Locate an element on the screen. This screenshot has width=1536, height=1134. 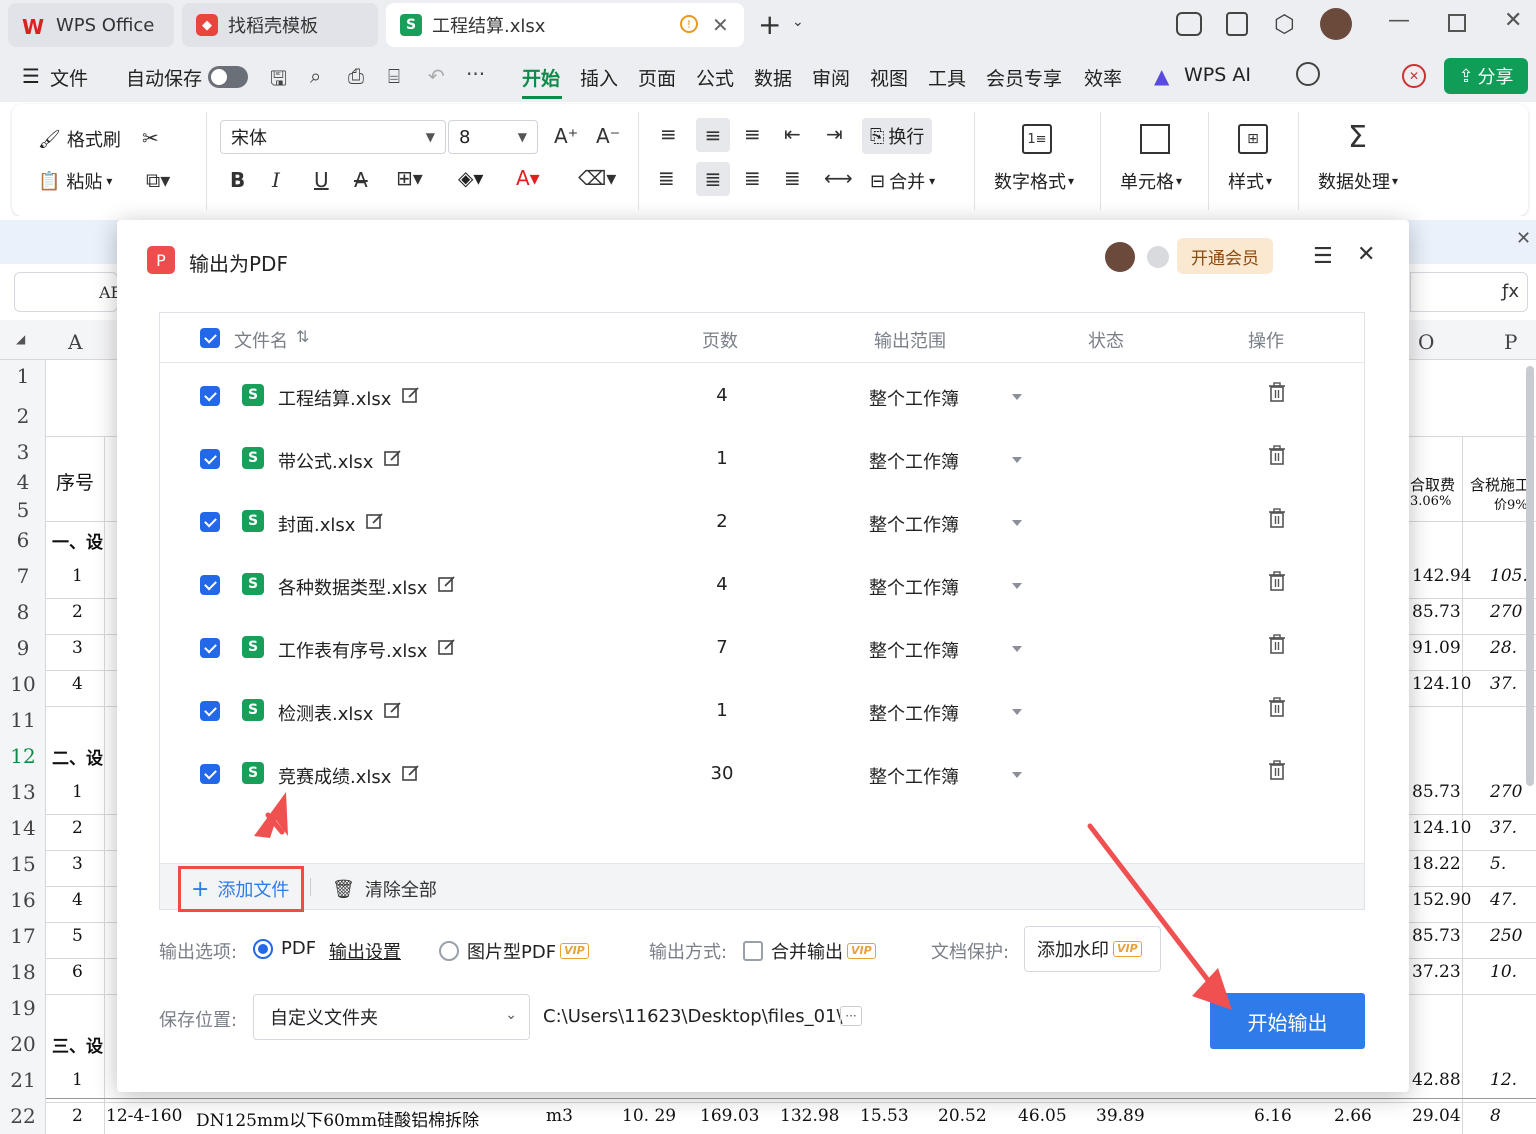
annotation-arrows is located at coordinates (743, 901).